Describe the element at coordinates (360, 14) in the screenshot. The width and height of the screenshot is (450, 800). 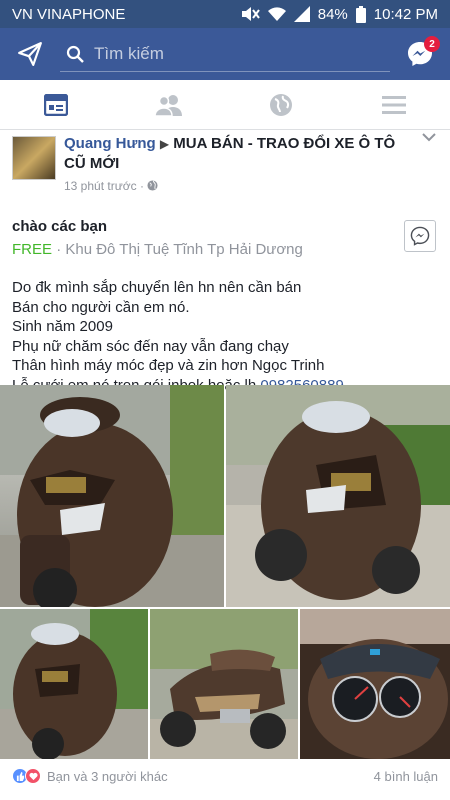
I see `battery-icon` at that location.